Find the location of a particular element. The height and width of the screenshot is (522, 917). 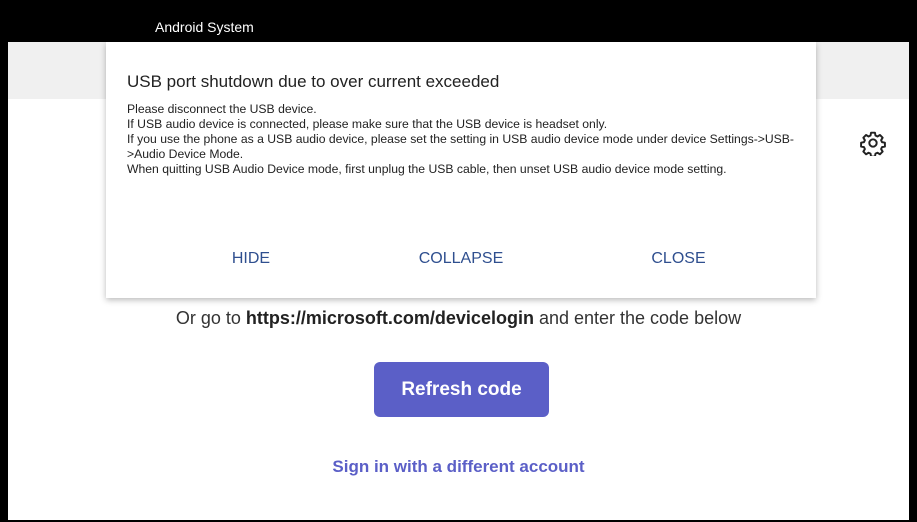

hide-button: HIDE is located at coordinates (251, 259).